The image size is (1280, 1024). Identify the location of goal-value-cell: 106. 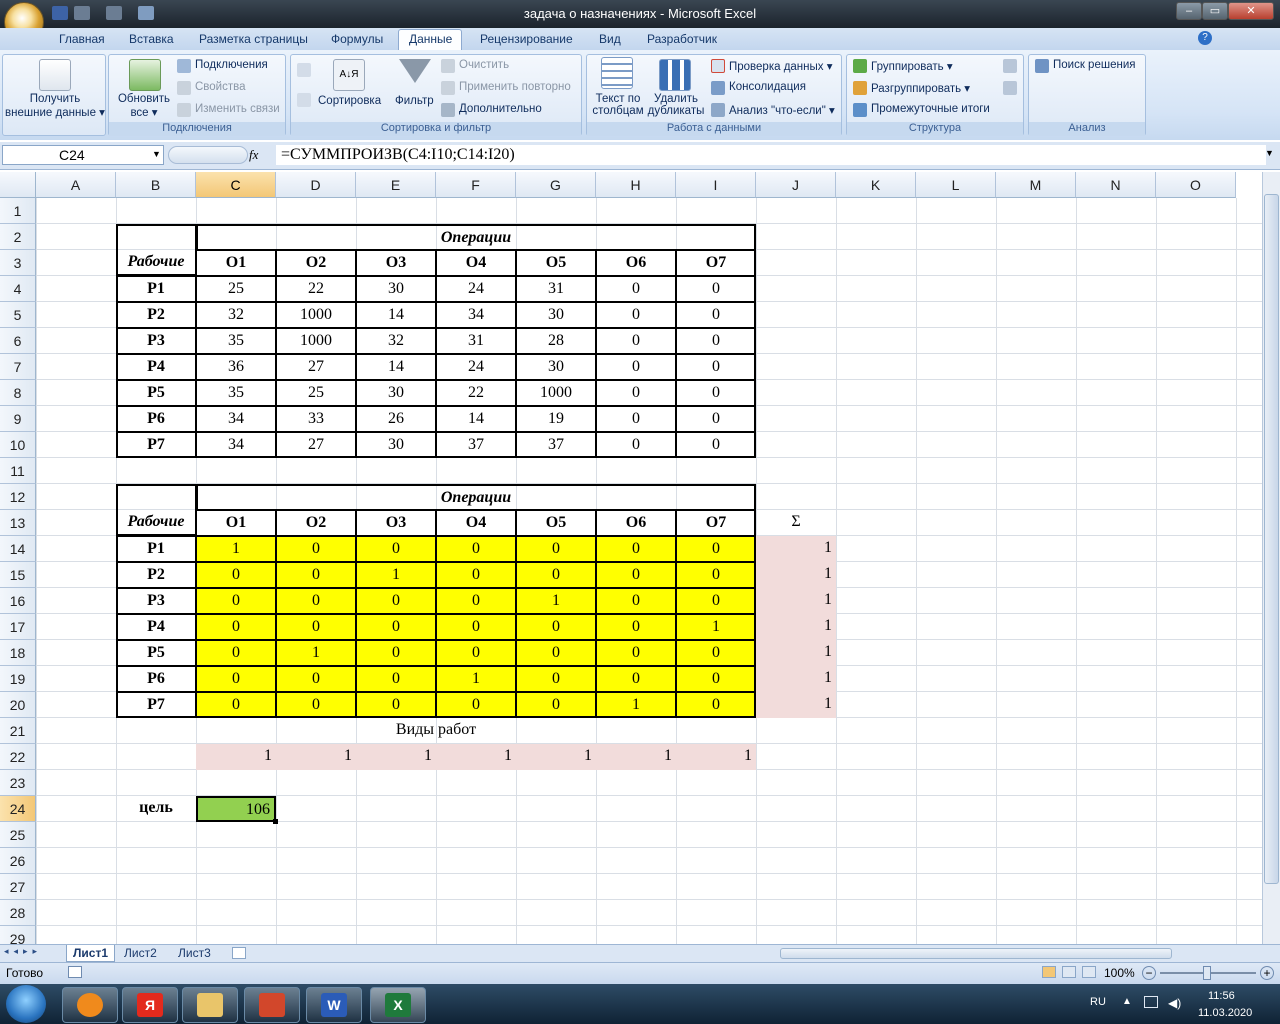
(236, 809).